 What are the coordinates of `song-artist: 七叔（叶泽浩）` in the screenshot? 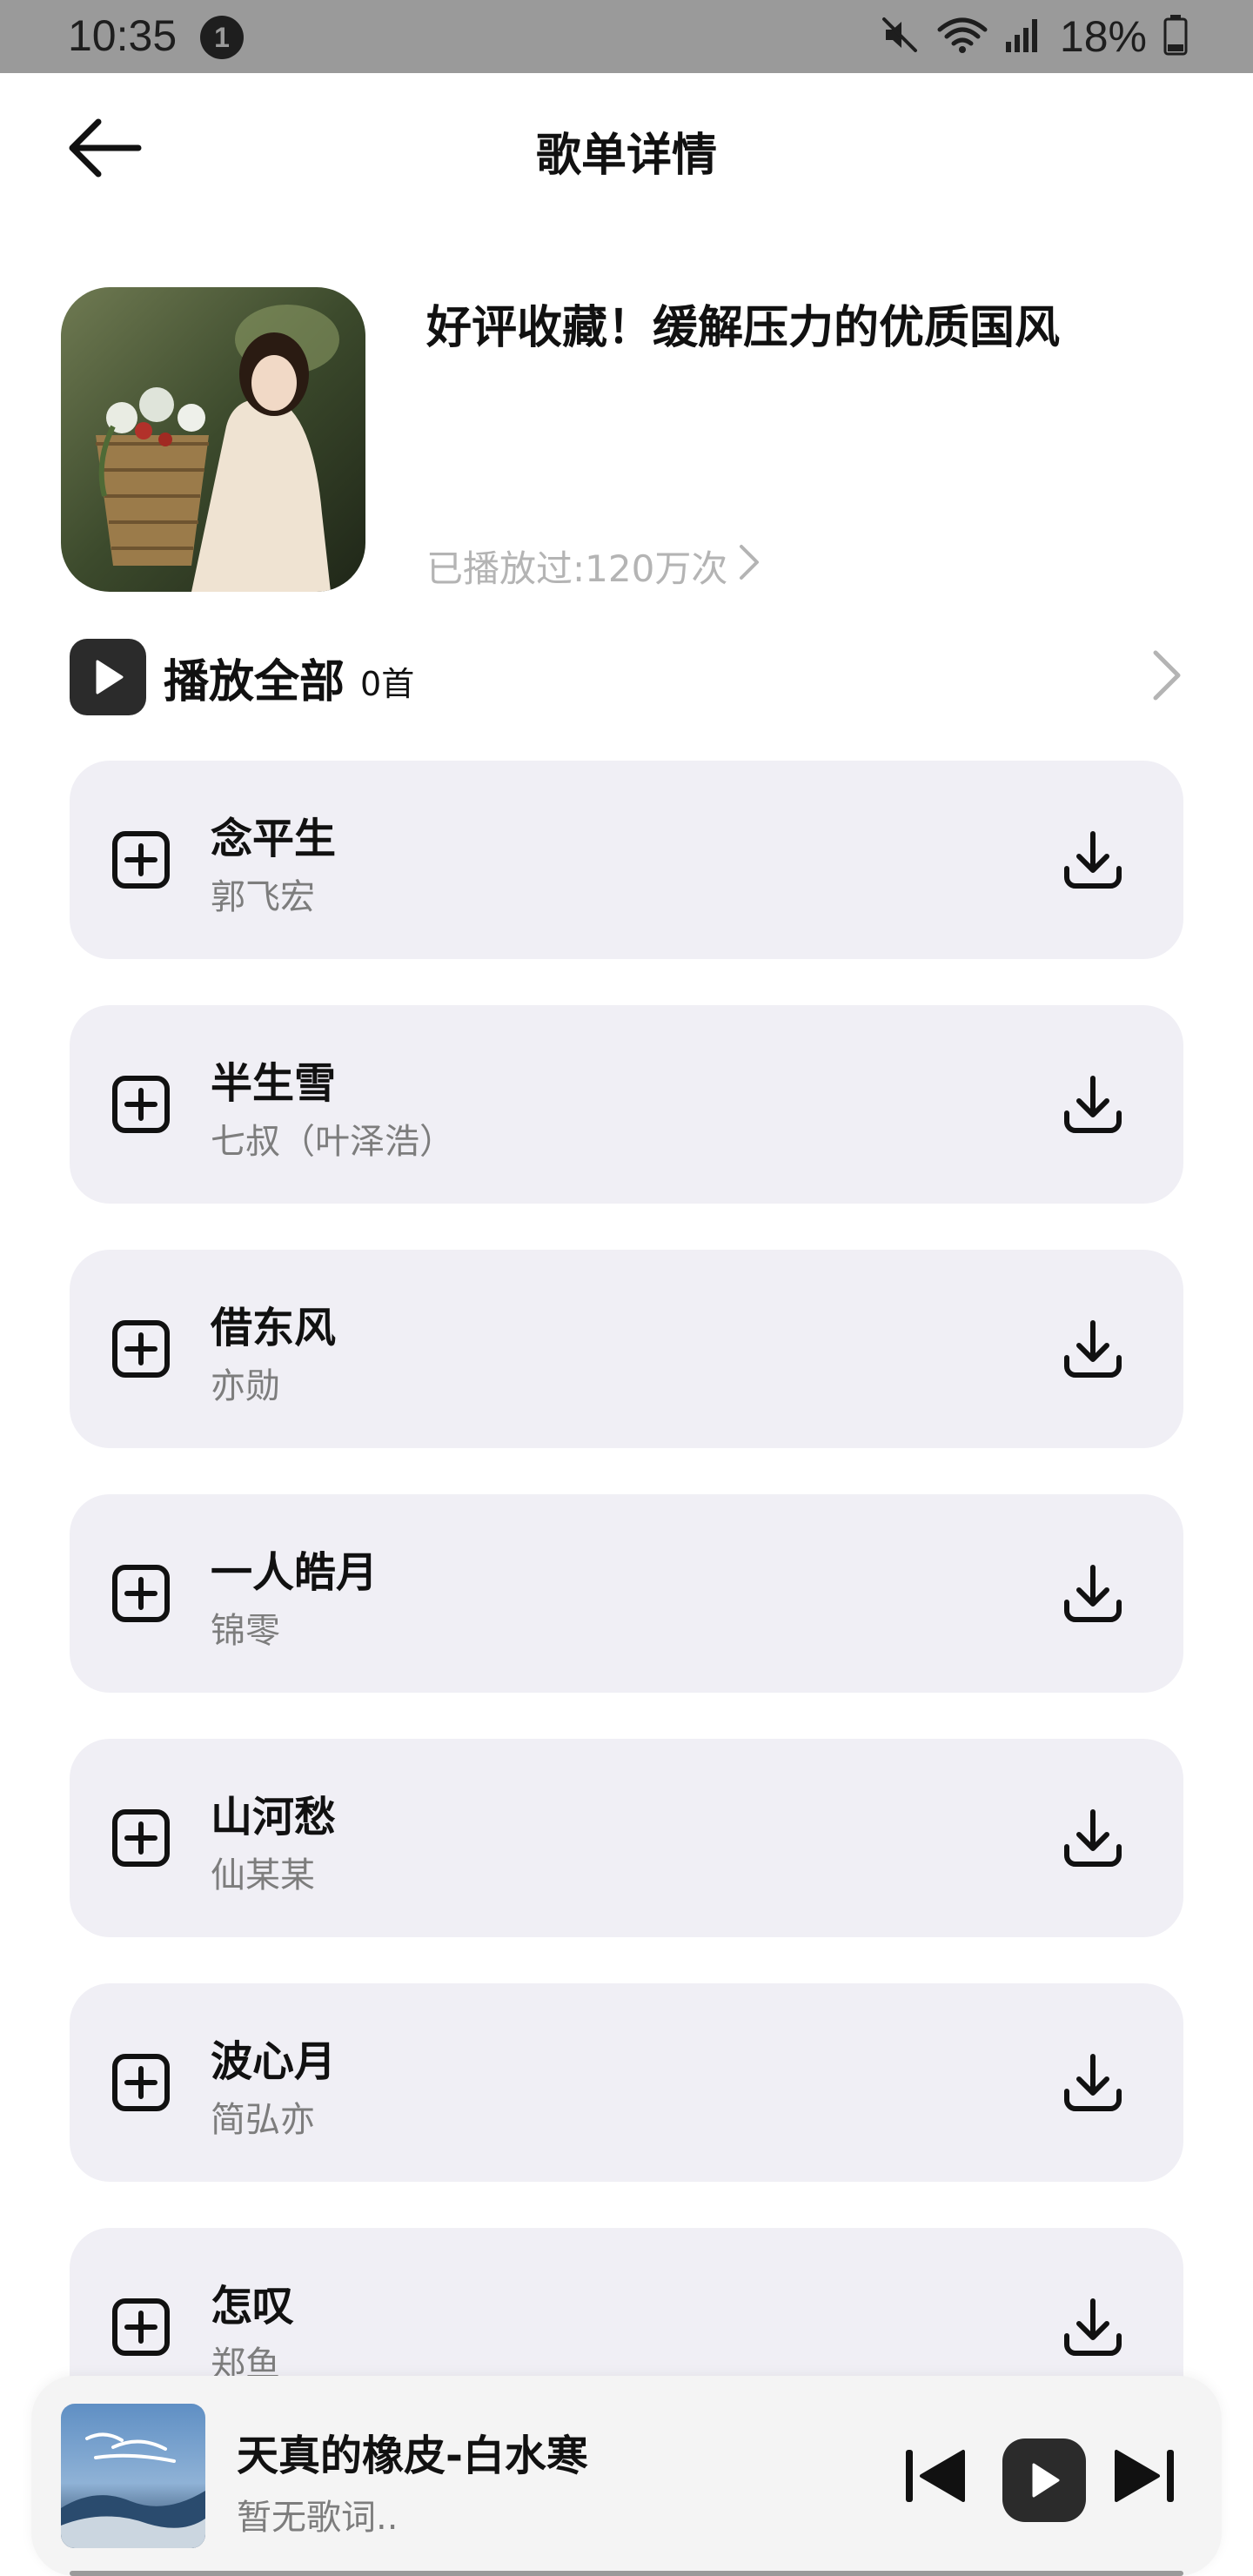 It's located at (332, 1142).